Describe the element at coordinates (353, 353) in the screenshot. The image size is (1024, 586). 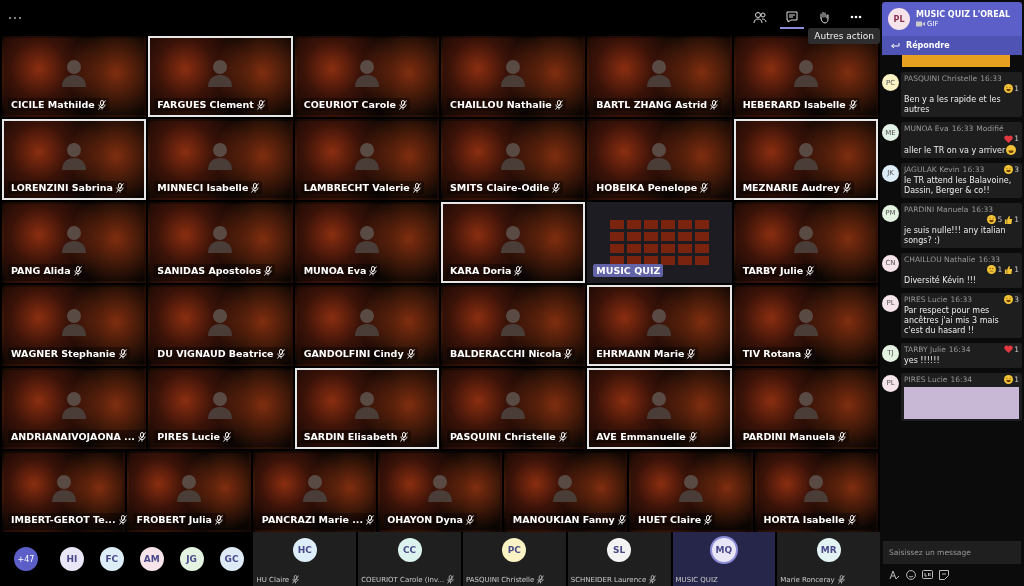
I see `participant-name: GANDOLFINI Cindy` at that location.